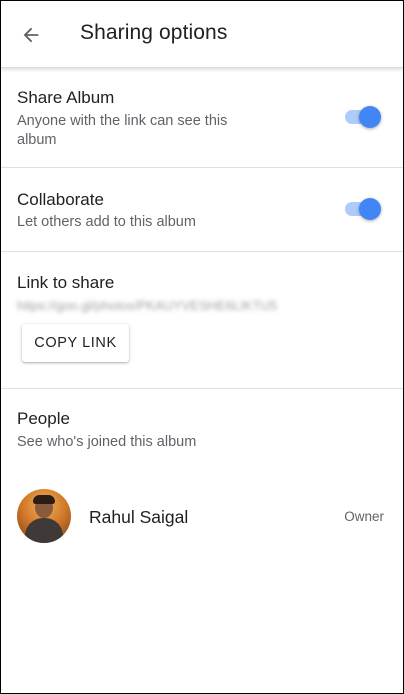 The height and width of the screenshot is (694, 404). What do you see at coordinates (107, 442) in the screenshot?
I see `people-subtitle: See who's joined this album` at bounding box center [107, 442].